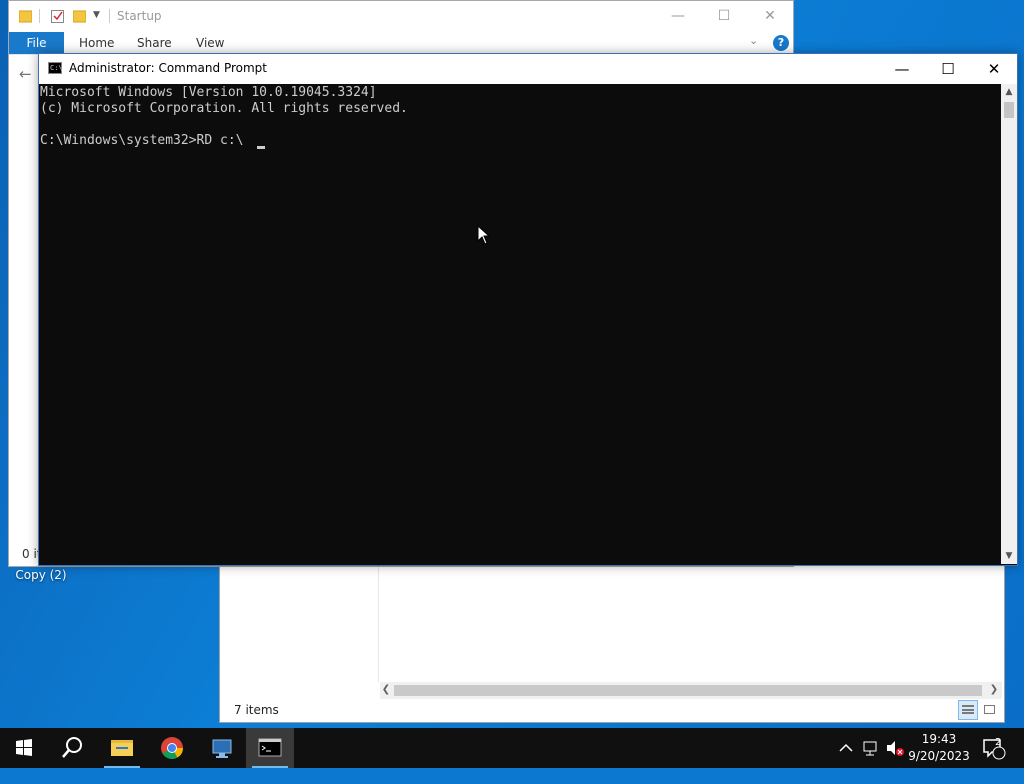  Describe the element at coordinates (154, 43) in the screenshot. I see `tab-share: Share` at that location.